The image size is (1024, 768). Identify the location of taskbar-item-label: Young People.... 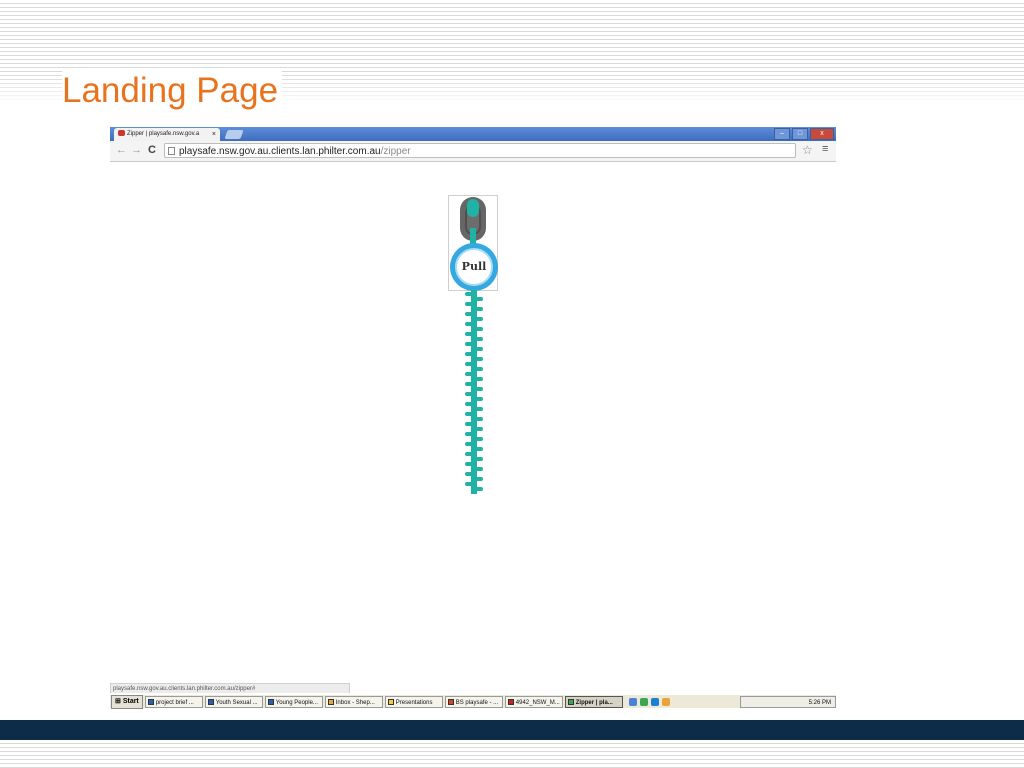
(296, 702).